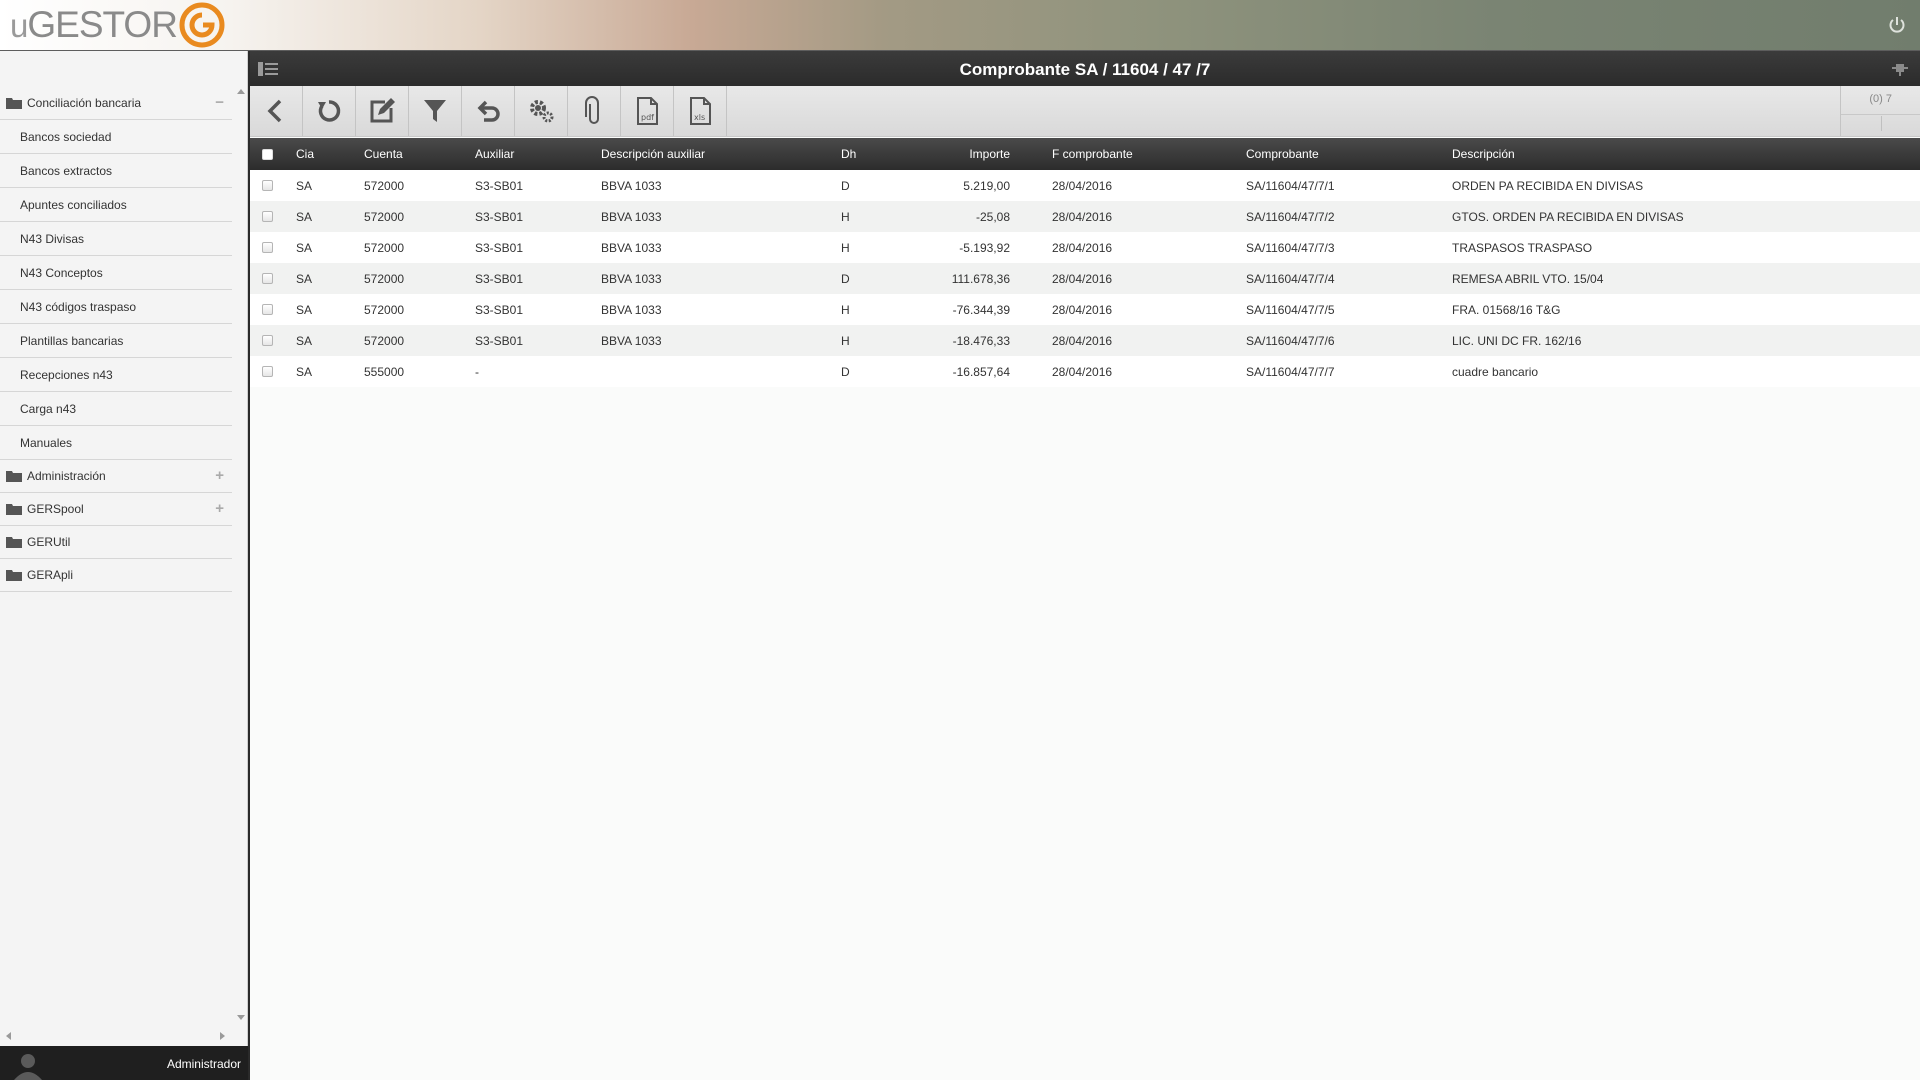 This screenshot has height=1080, width=1920. Describe the element at coordinates (1548, 185) in the screenshot. I see `cell-descripcion: ORDEN PA RECIBIDA EN DIVISAS` at that location.